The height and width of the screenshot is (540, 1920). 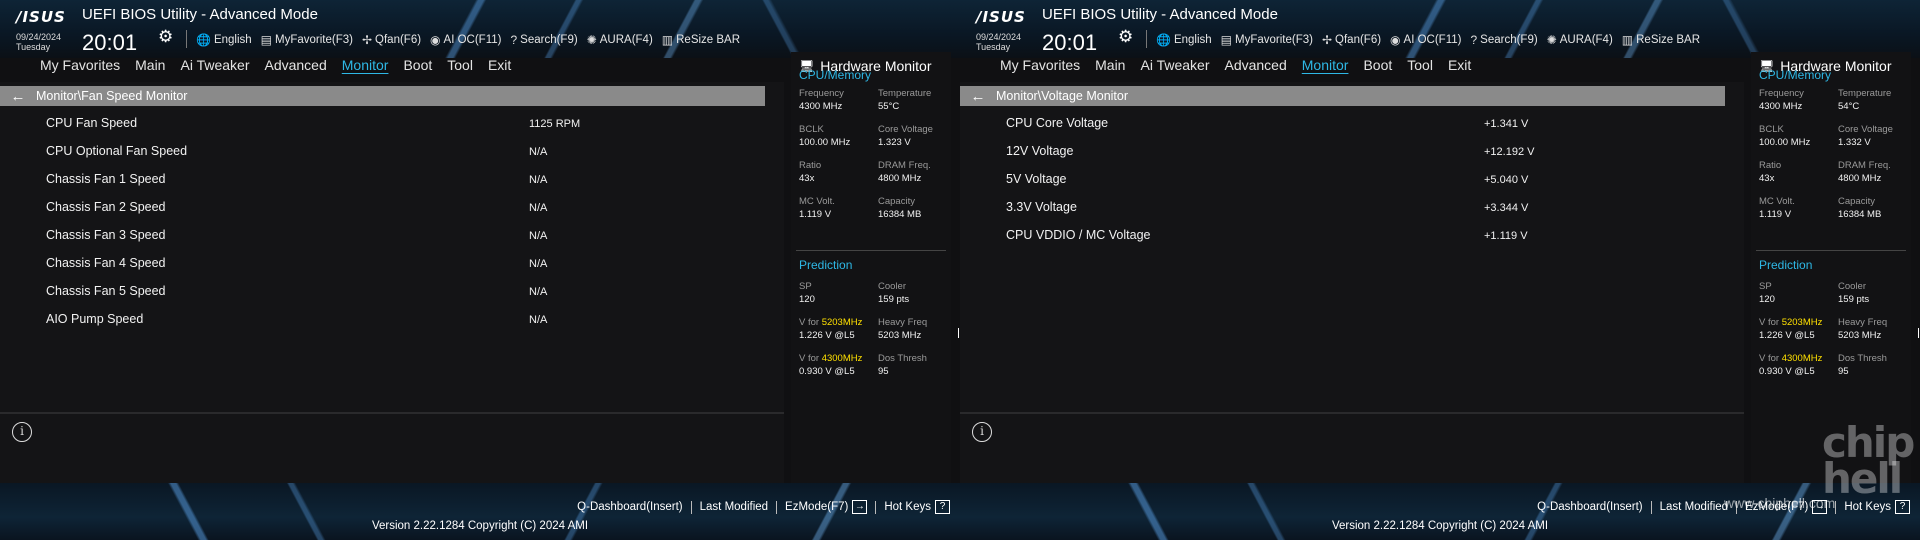 What do you see at coordinates (382, 96) in the screenshot?
I see `breadcrumb: ← Monitor\Fan Speed Monitor` at bounding box center [382, 96].